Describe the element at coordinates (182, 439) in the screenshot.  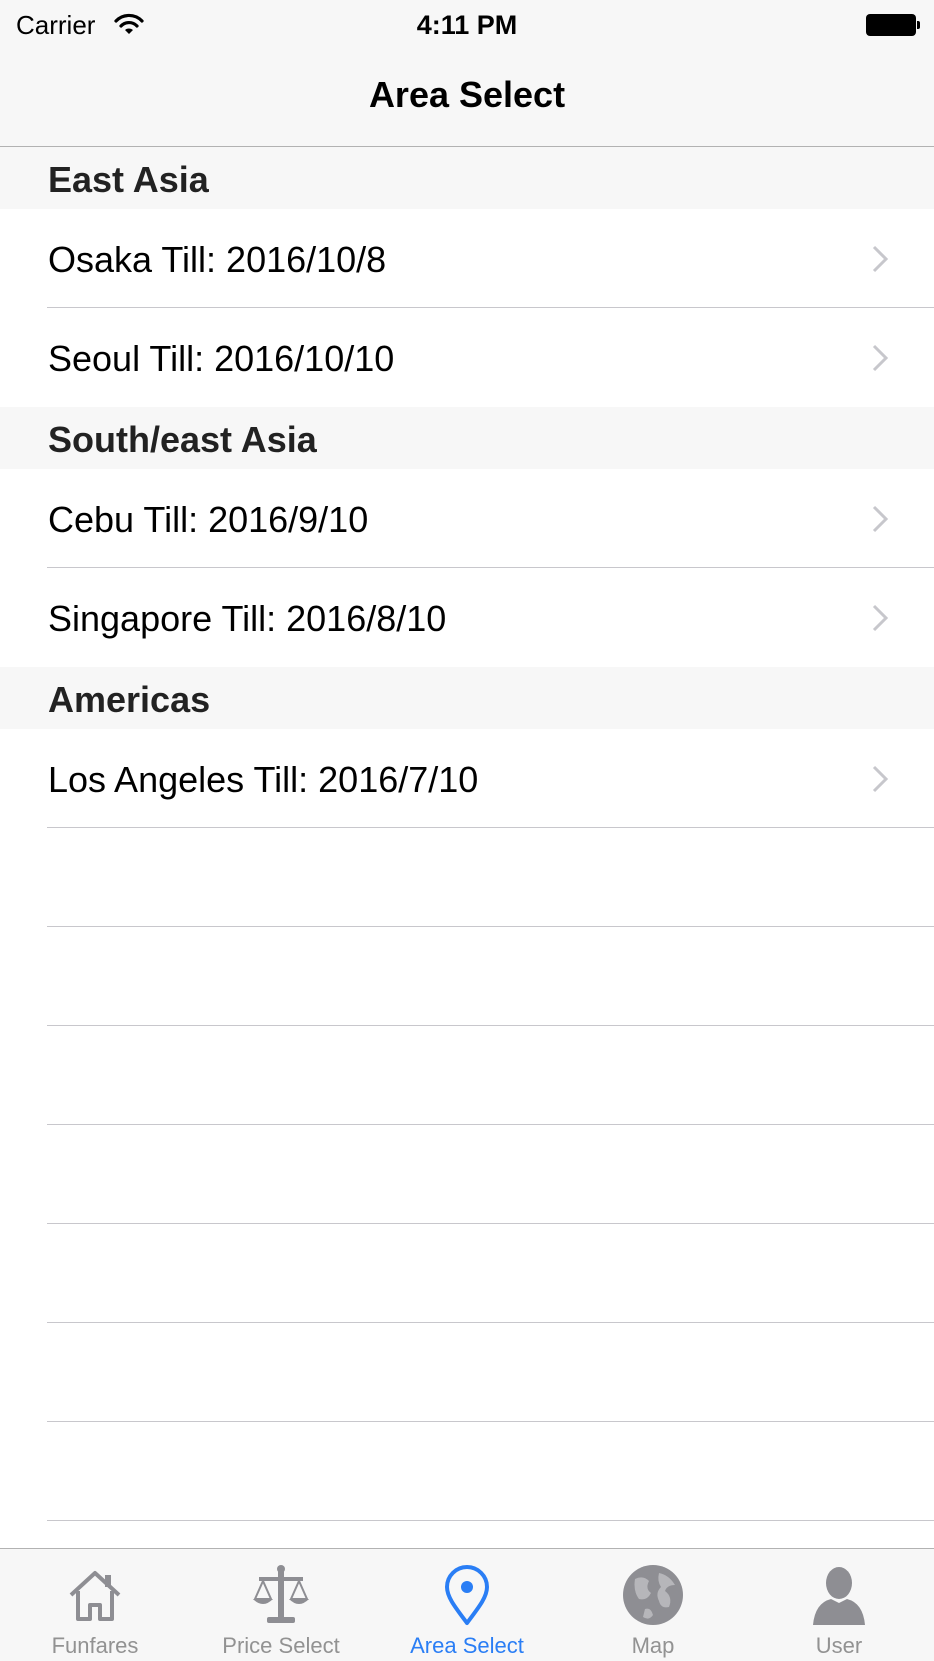
I see `section-header-label: South/east Asia` at that location.